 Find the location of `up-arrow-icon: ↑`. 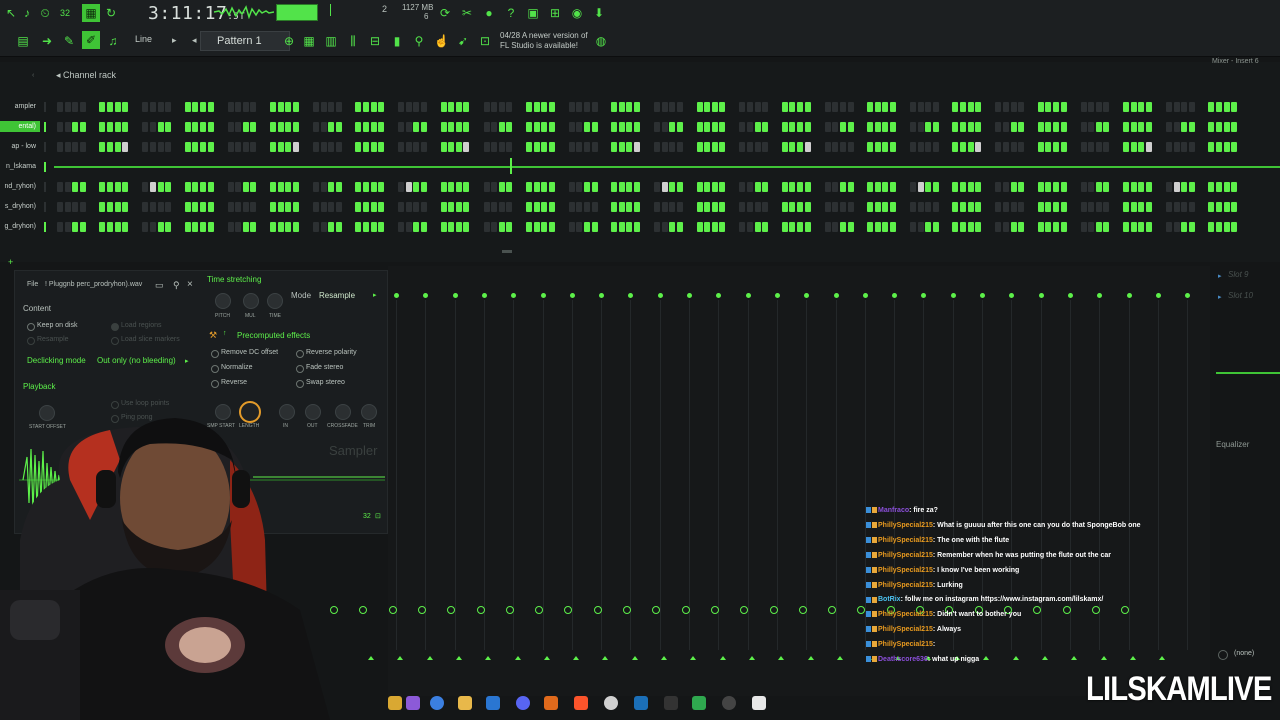

up-arrow-icon: ↑ is located at coordinates (225, 333).